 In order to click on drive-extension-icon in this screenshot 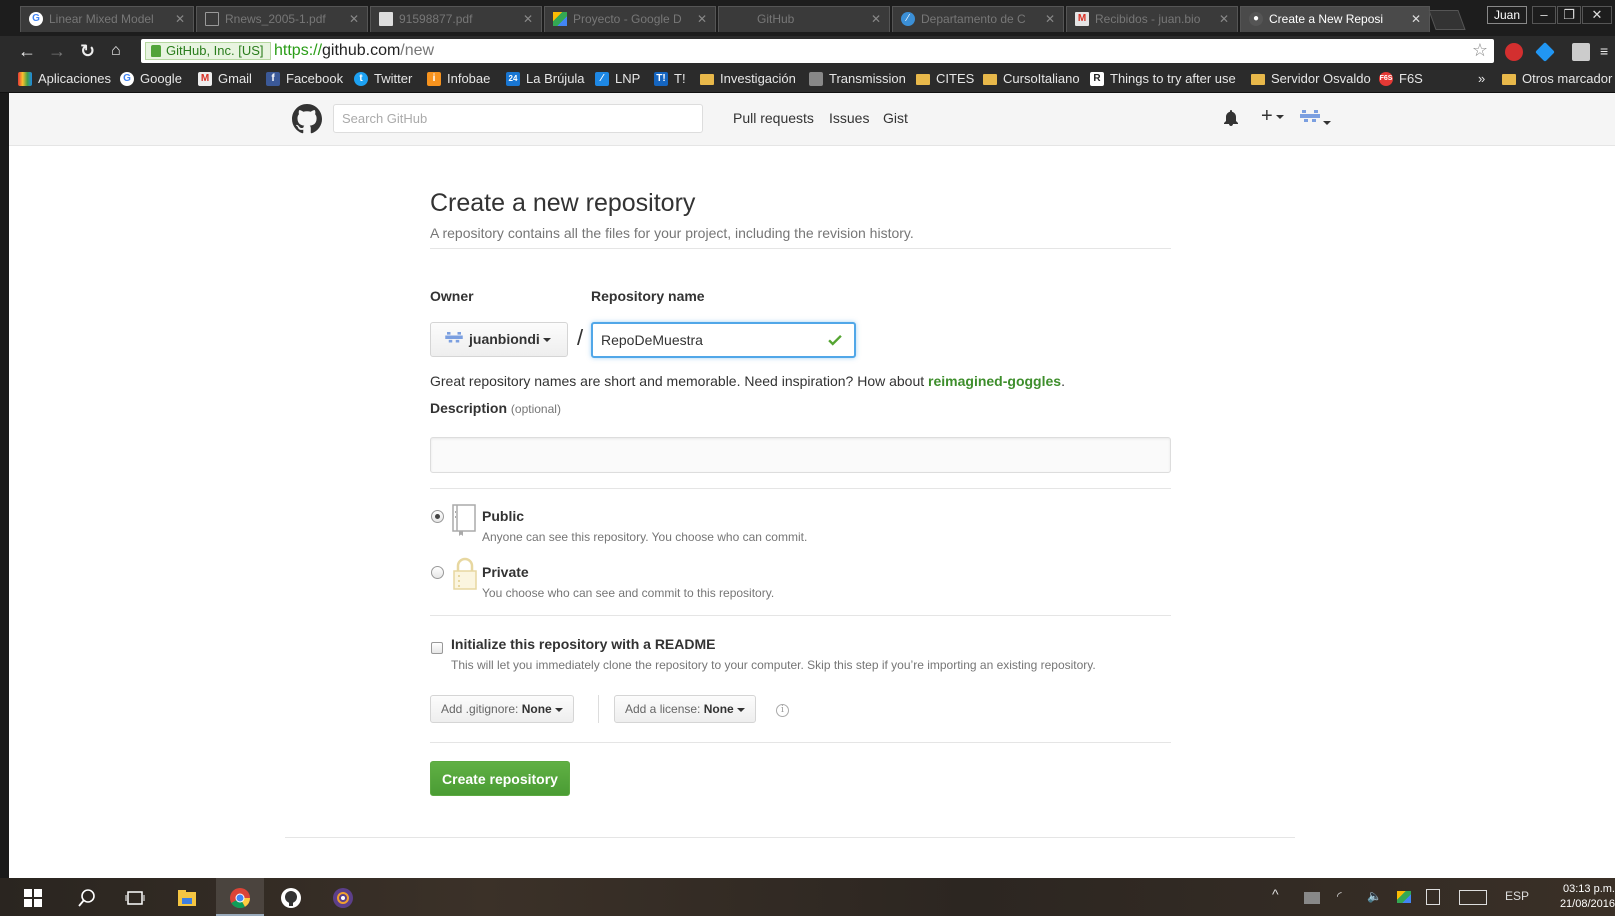, I will do `click(1581, 52)`.